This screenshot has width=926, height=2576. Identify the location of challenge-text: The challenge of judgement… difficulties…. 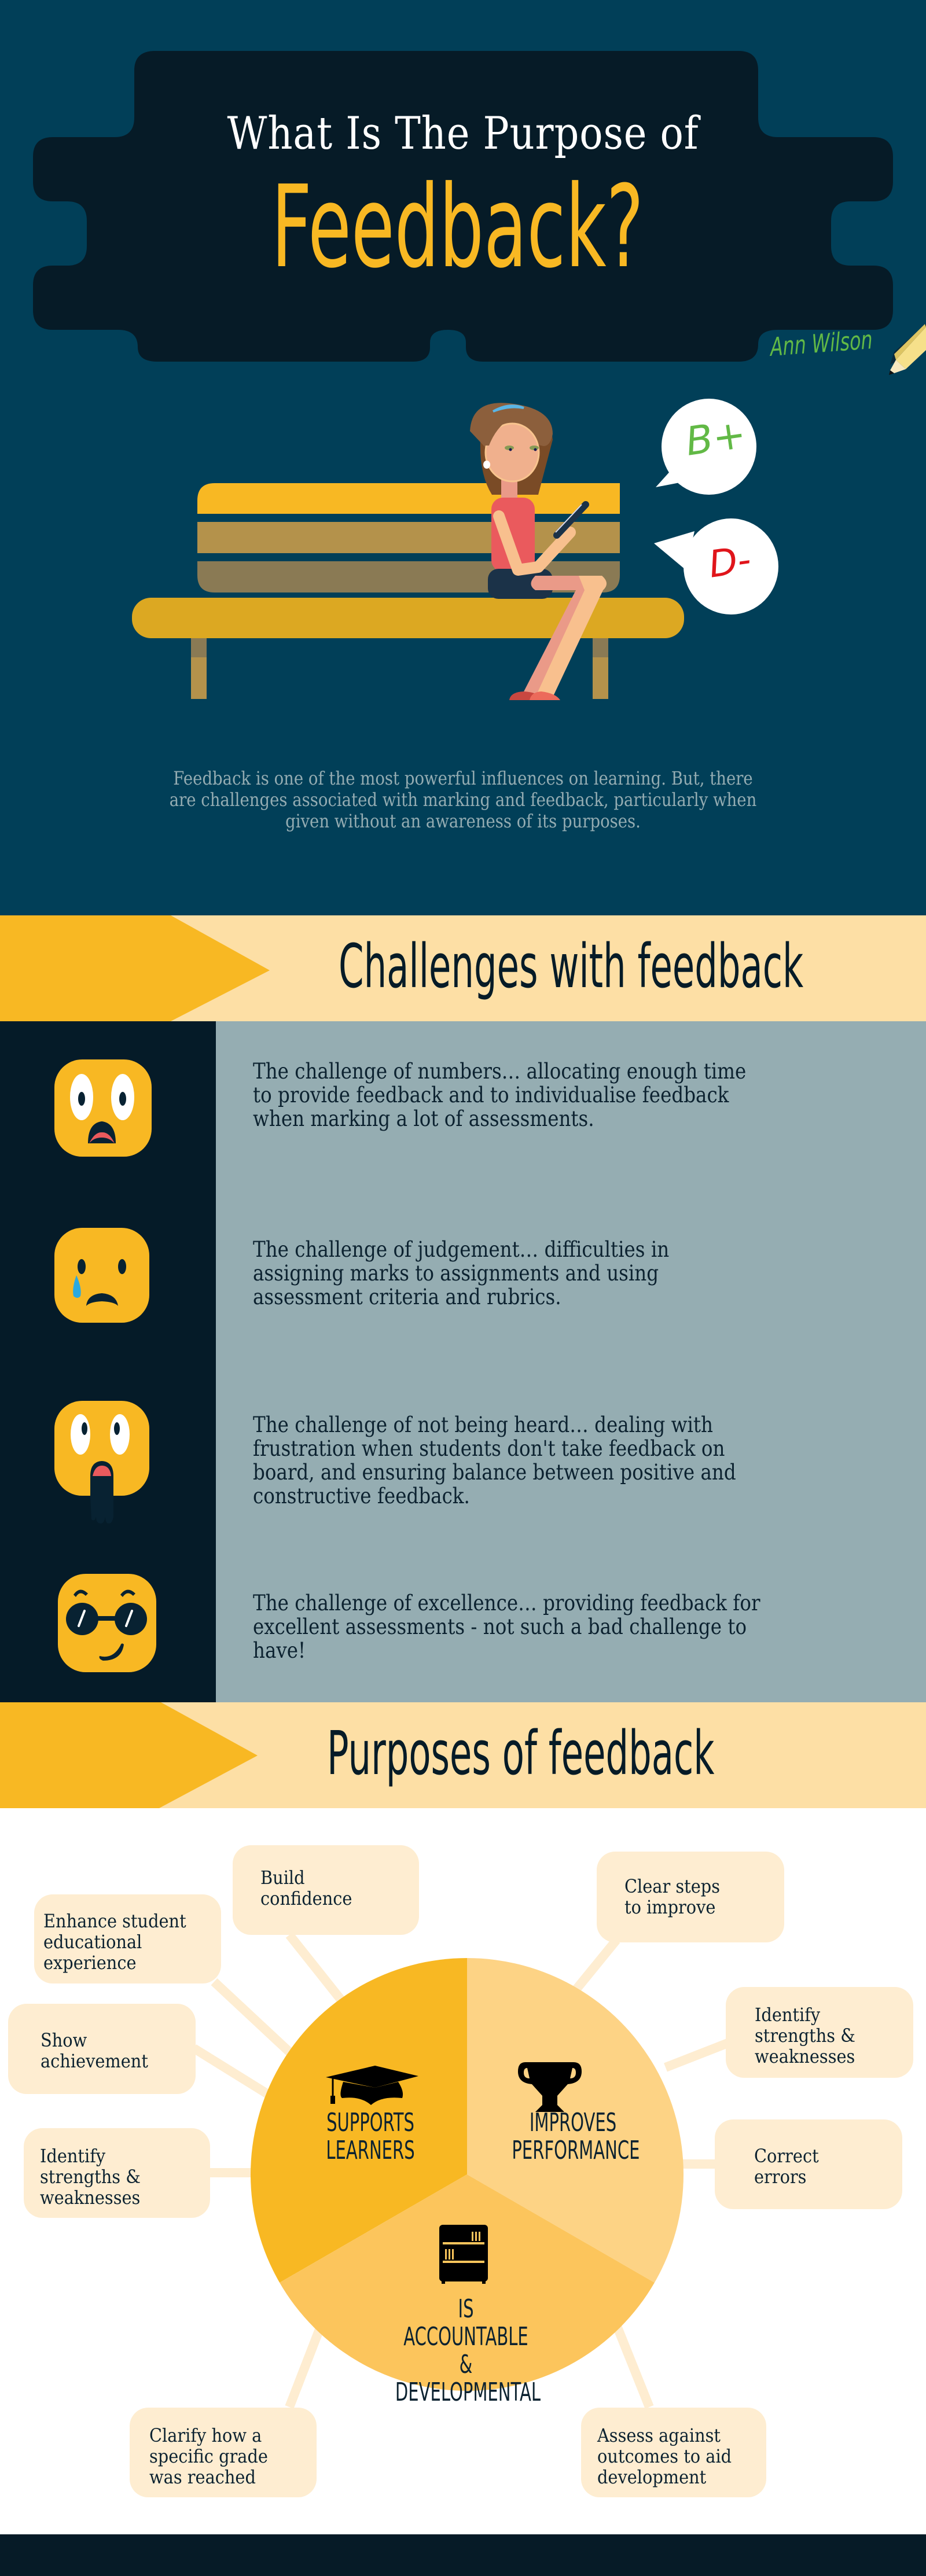
(461, 1273).